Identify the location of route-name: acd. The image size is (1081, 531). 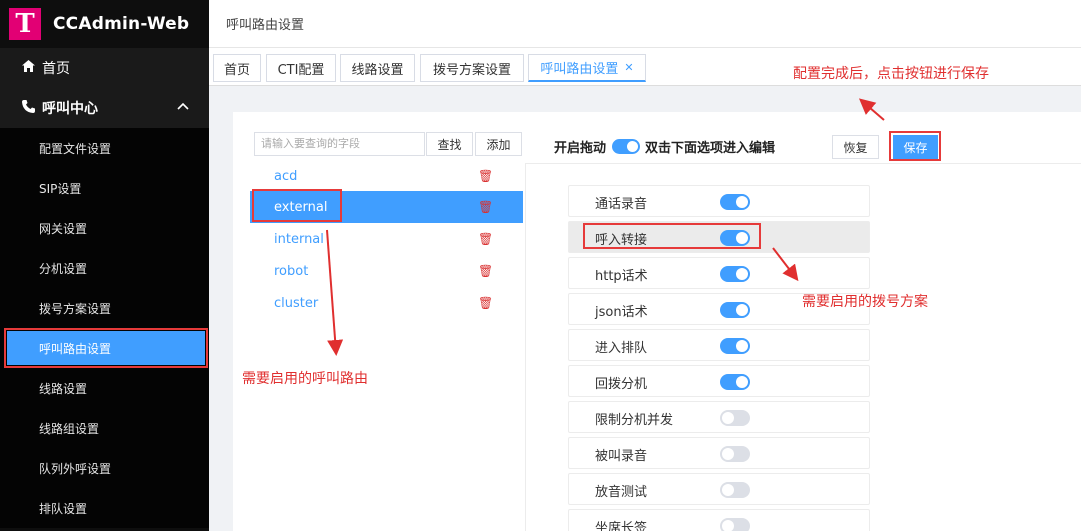
(286, 176).